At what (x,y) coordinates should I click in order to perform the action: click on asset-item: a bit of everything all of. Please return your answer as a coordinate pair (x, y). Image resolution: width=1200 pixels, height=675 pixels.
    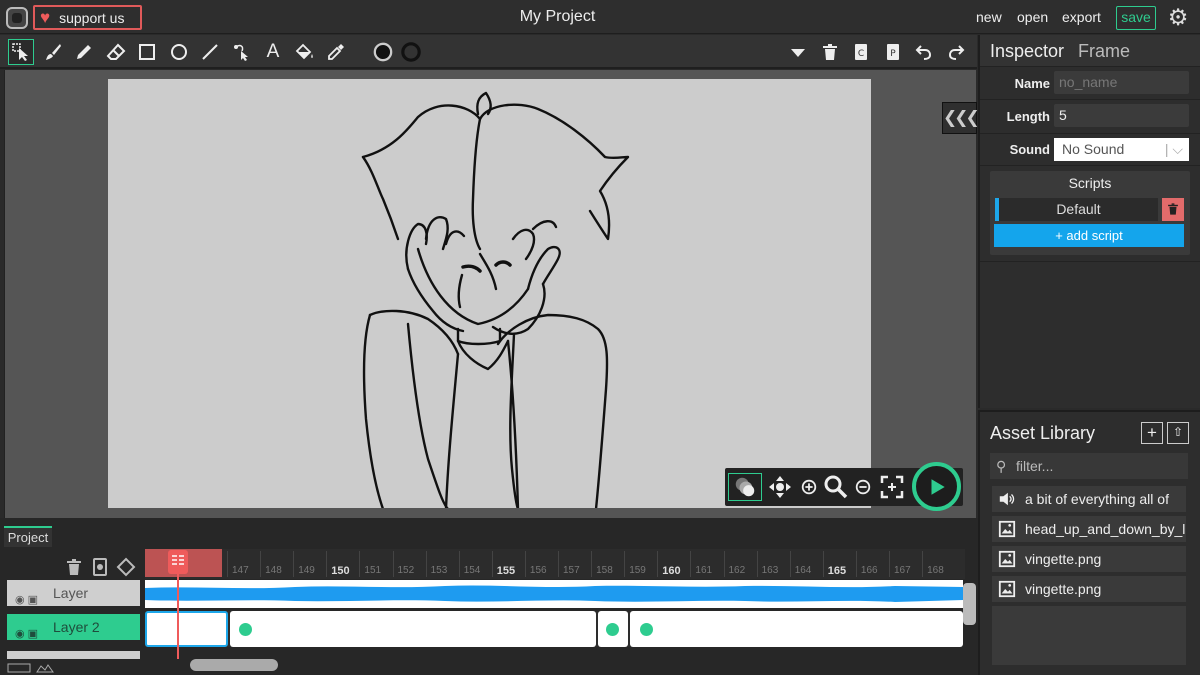
    Looking at the image, I should click on (1089, 499).